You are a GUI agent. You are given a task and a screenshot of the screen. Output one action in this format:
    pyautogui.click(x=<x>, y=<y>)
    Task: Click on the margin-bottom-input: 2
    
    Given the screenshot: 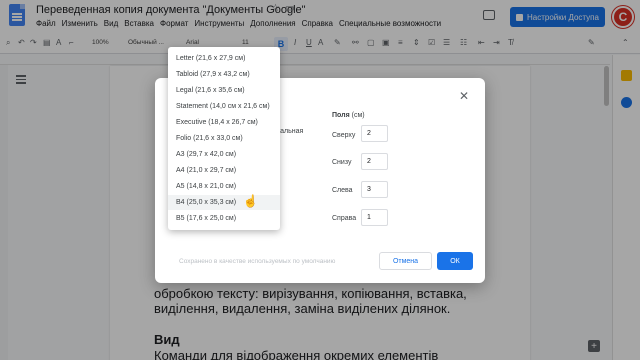 What is the action you would take?
    pyautogui.click(x=374, y=161)
    